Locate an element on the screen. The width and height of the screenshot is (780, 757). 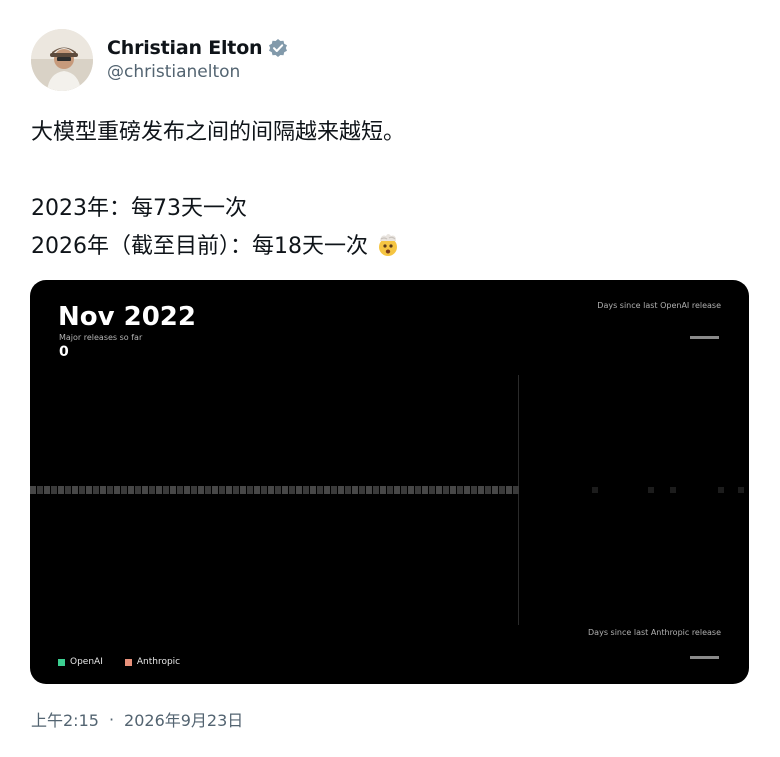
openai-days-label: Days since last OpenAI release is located at coordinates (659, 305).